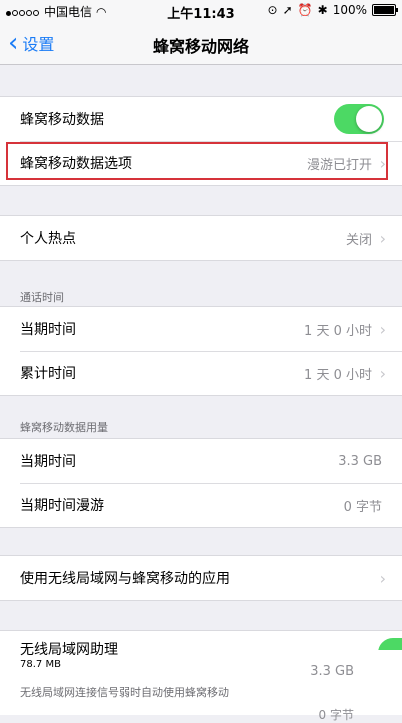  What do you see at coordinates (272, 10) in the screenshot?
I see `rotation-lock-icon: ⊙` at bounding box center [272, 10].